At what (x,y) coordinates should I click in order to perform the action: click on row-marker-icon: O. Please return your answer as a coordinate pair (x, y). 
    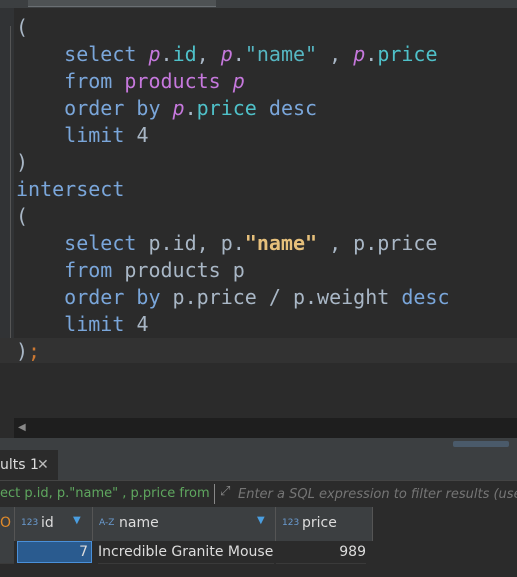
    Looking at the image, I should click on (6, 523).